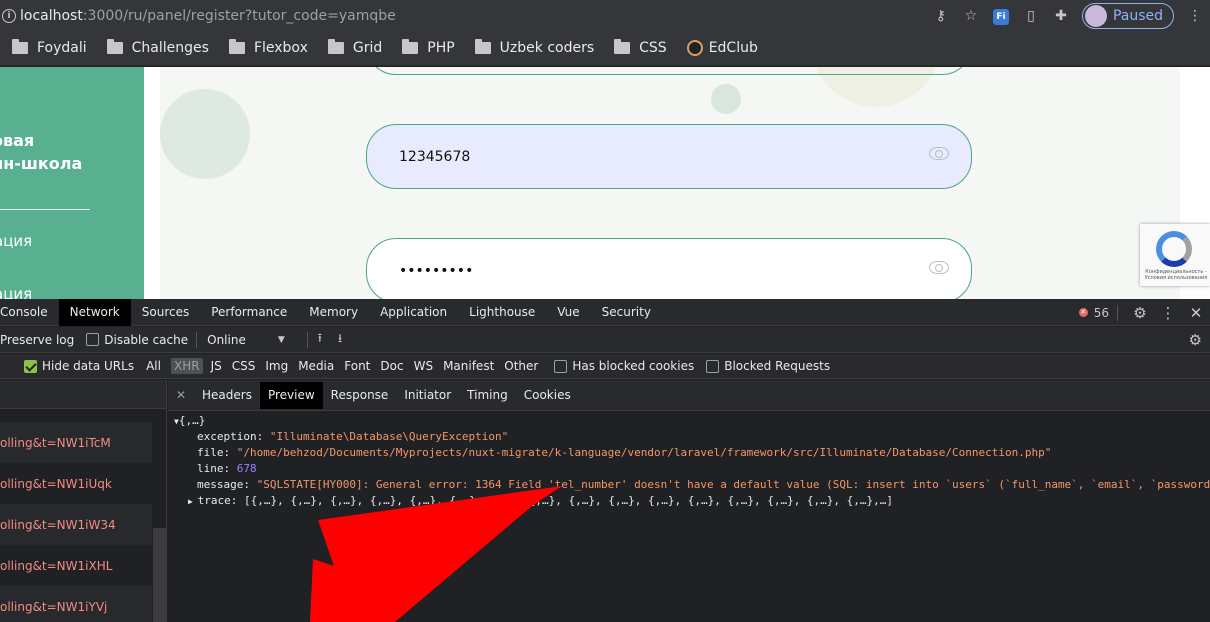  What do you see at coordinates (76, 565) in the screenshot?
I see `table-row: olling&t=NW1iXHL` at bounding box center [76, 565].